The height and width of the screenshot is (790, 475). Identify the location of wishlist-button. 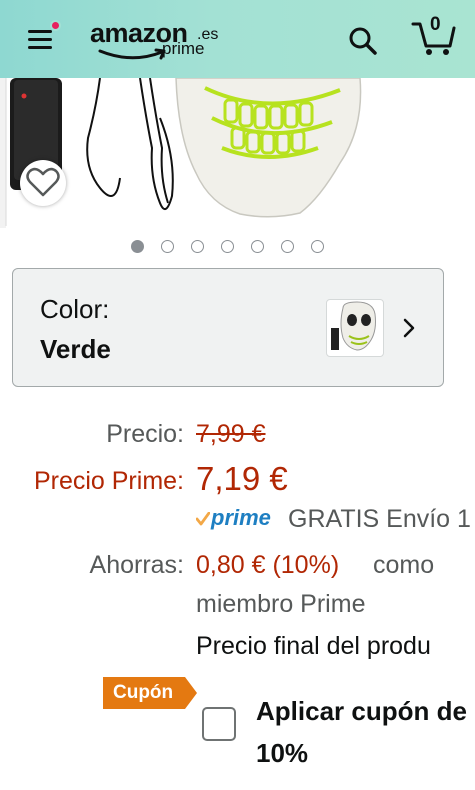
(43, 183).